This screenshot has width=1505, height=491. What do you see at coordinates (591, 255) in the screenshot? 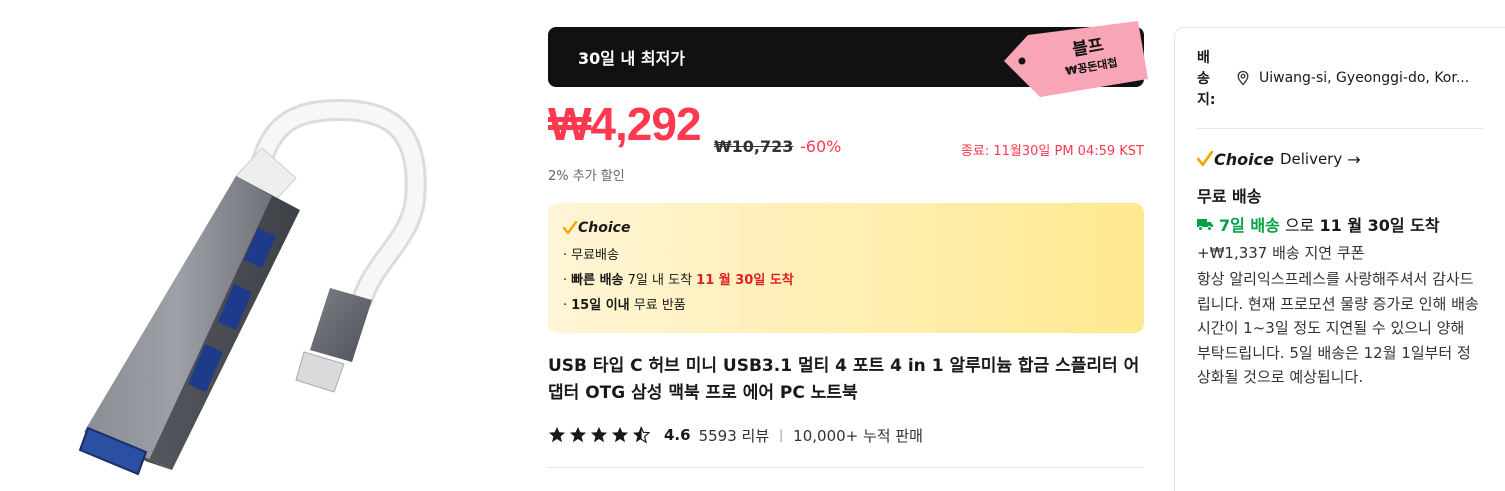
I see `benefit-free-shipping: · 무료배송` at bounding box center [591, 255].